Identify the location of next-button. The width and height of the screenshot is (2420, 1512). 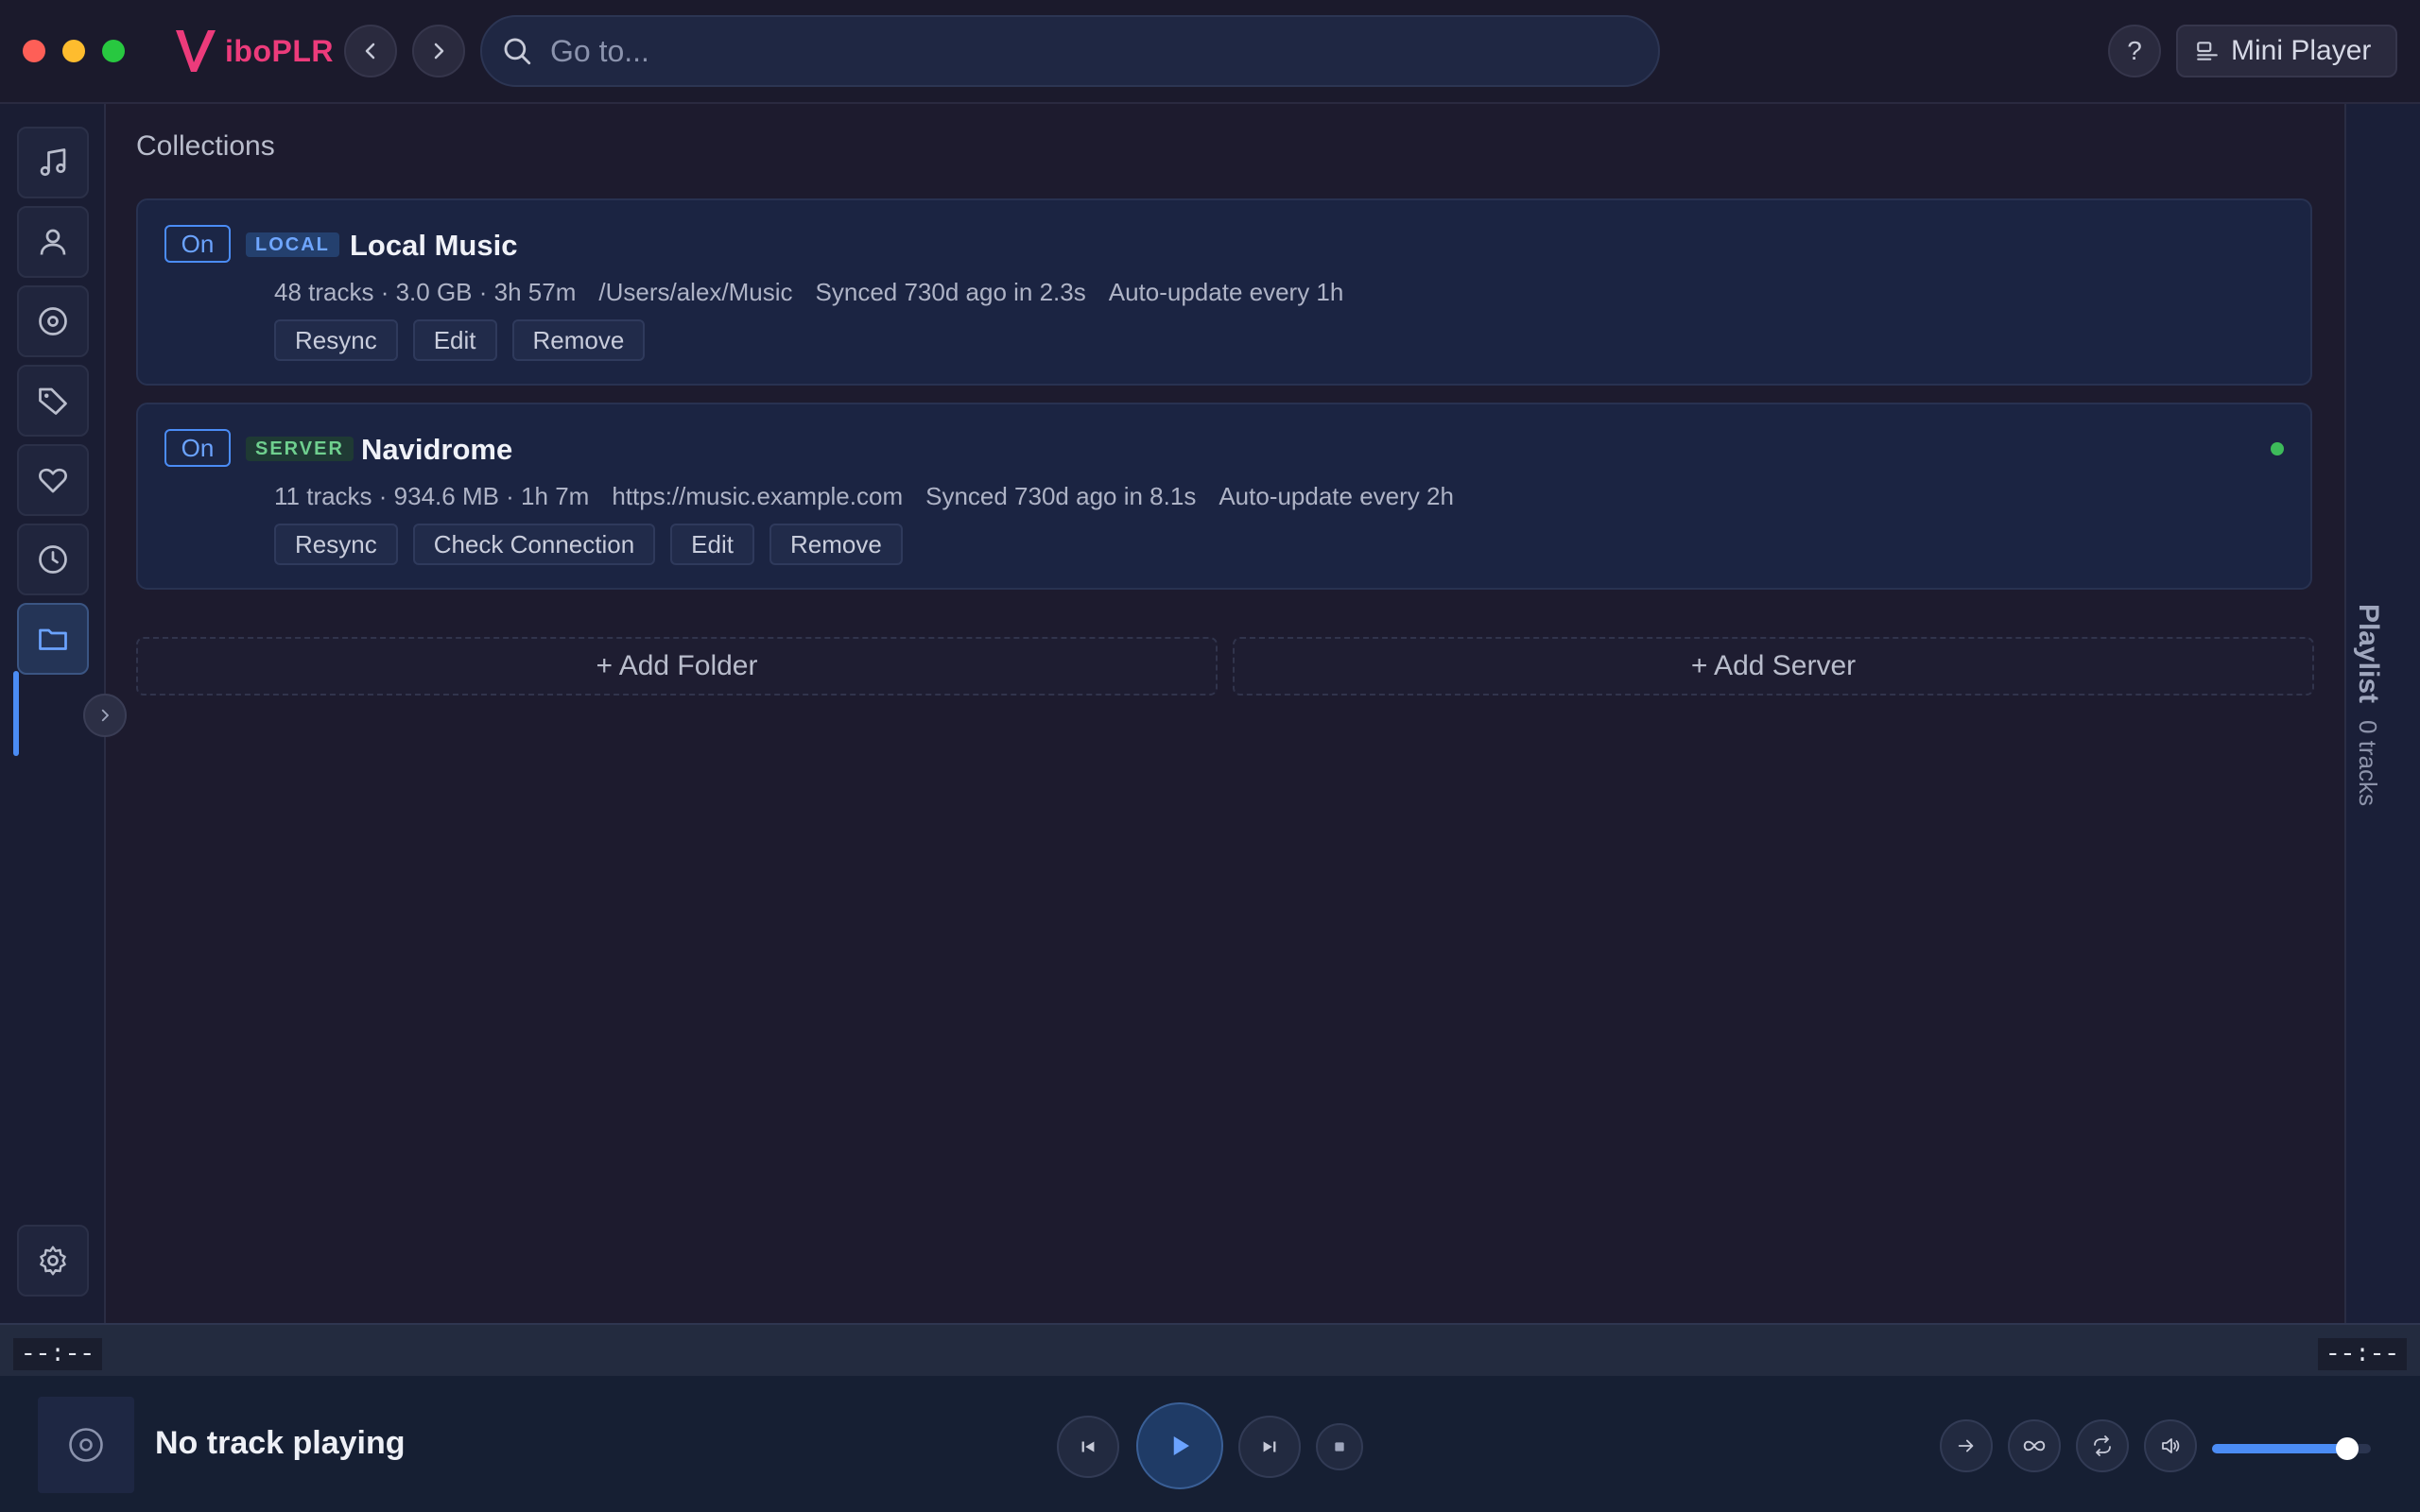
(1269, 1447).